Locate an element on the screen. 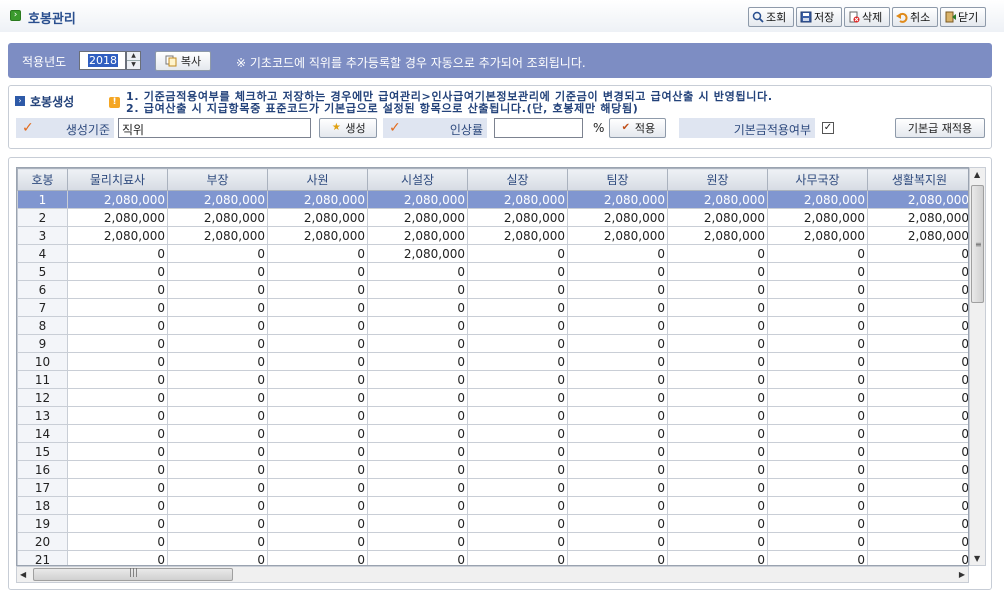  spin-down-icon: ▼ is located at coordinates (133, 64).